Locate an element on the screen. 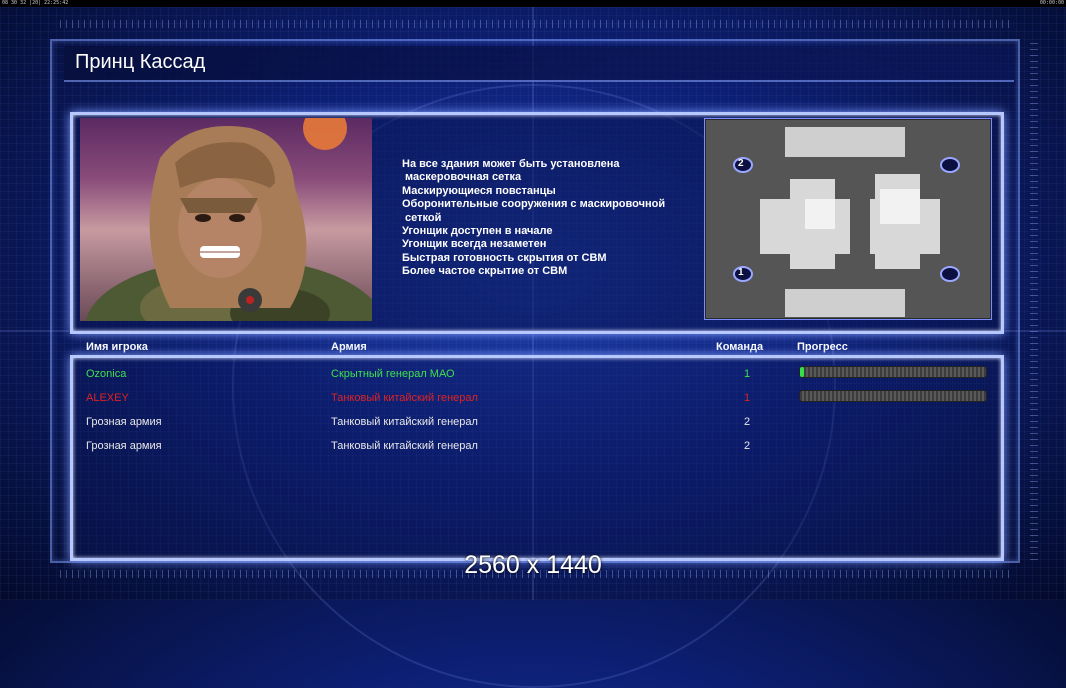 This screenshot has width=1066, height=688. table-row: Ozonica Скрытный генерал МАО 1 is located at coordinates (533, 374).